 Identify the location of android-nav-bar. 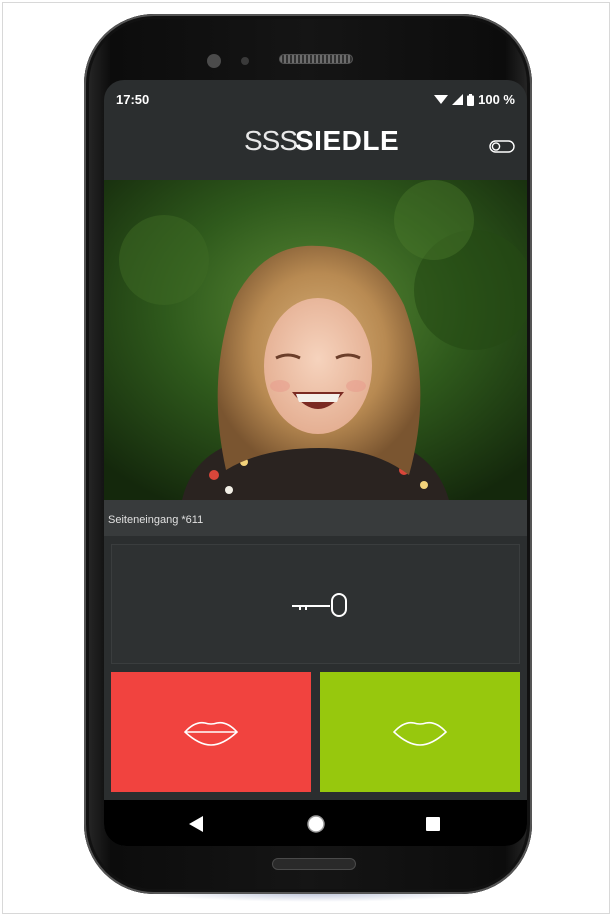
(315, 823).